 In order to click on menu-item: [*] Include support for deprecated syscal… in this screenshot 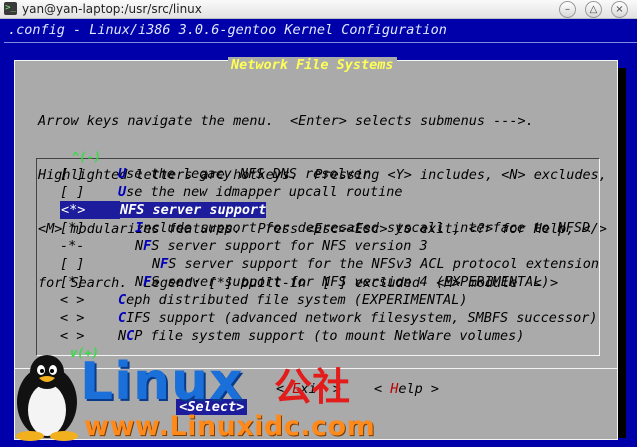, I will do `click(329, 228)`.